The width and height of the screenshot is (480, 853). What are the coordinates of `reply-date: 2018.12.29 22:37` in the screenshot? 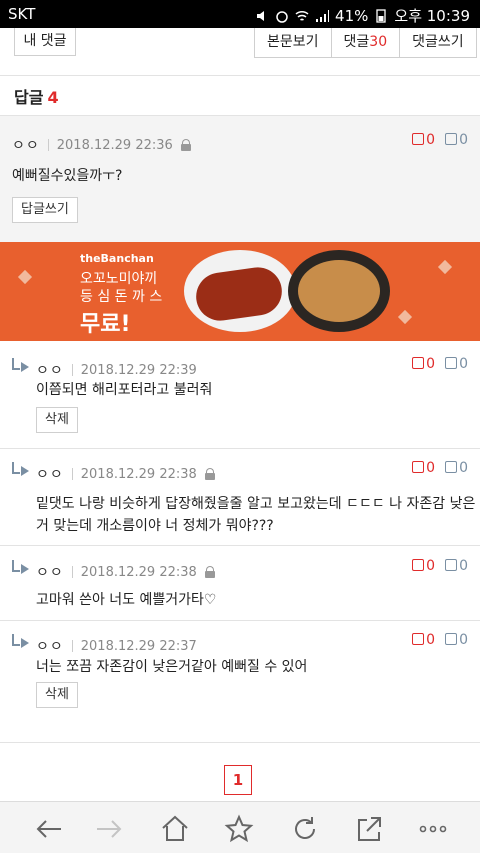 It's located at (138, 646).